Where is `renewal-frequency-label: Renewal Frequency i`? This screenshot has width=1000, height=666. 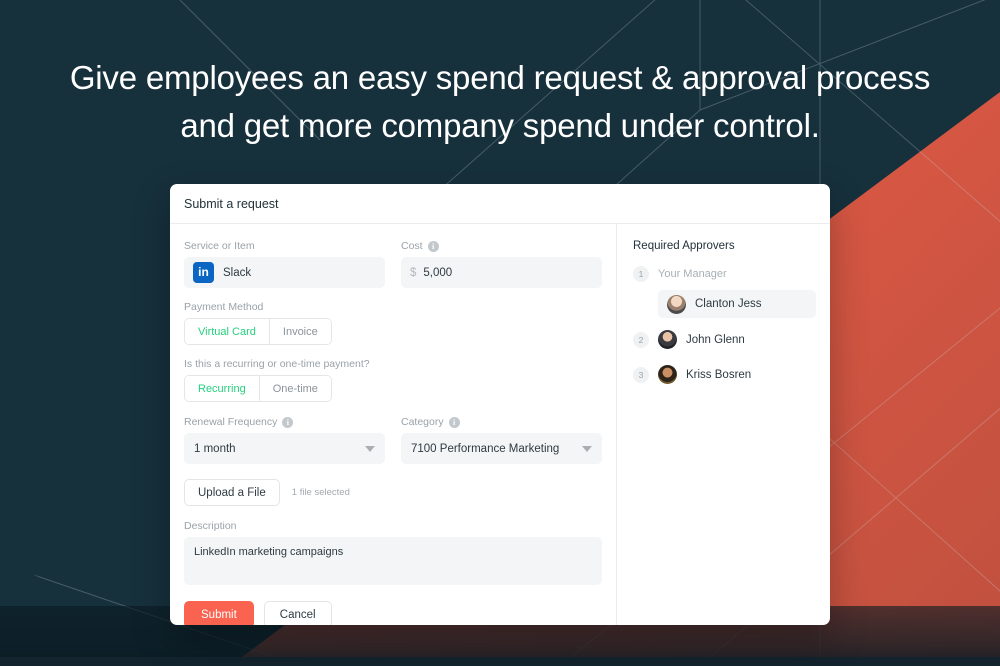
renewal-frequency-label: Renewal Frequency i is located at coordinates (284, 422).